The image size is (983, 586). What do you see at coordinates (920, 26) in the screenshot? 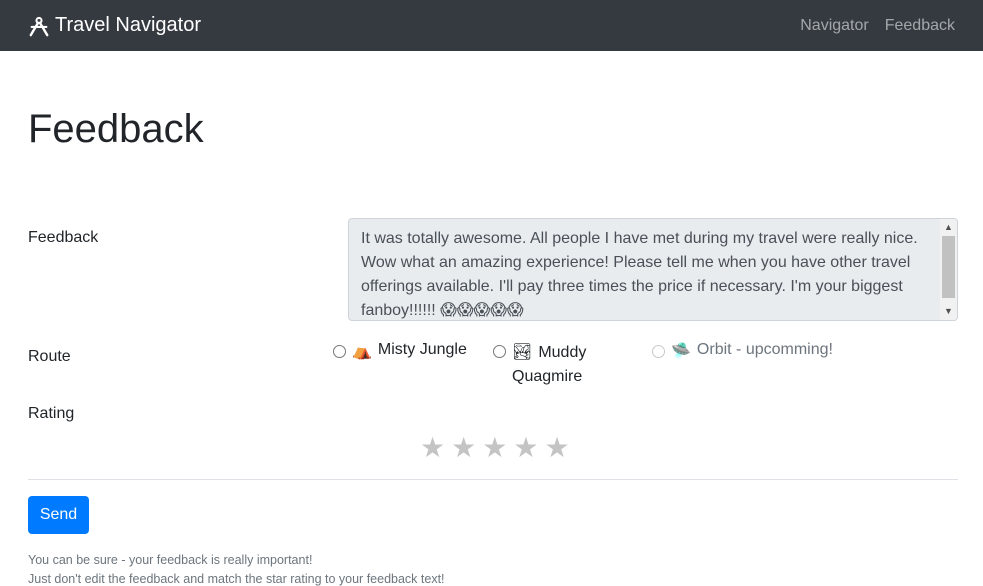
I see `nav-link-feedback: Feedback` at bounding box center [920, 26].